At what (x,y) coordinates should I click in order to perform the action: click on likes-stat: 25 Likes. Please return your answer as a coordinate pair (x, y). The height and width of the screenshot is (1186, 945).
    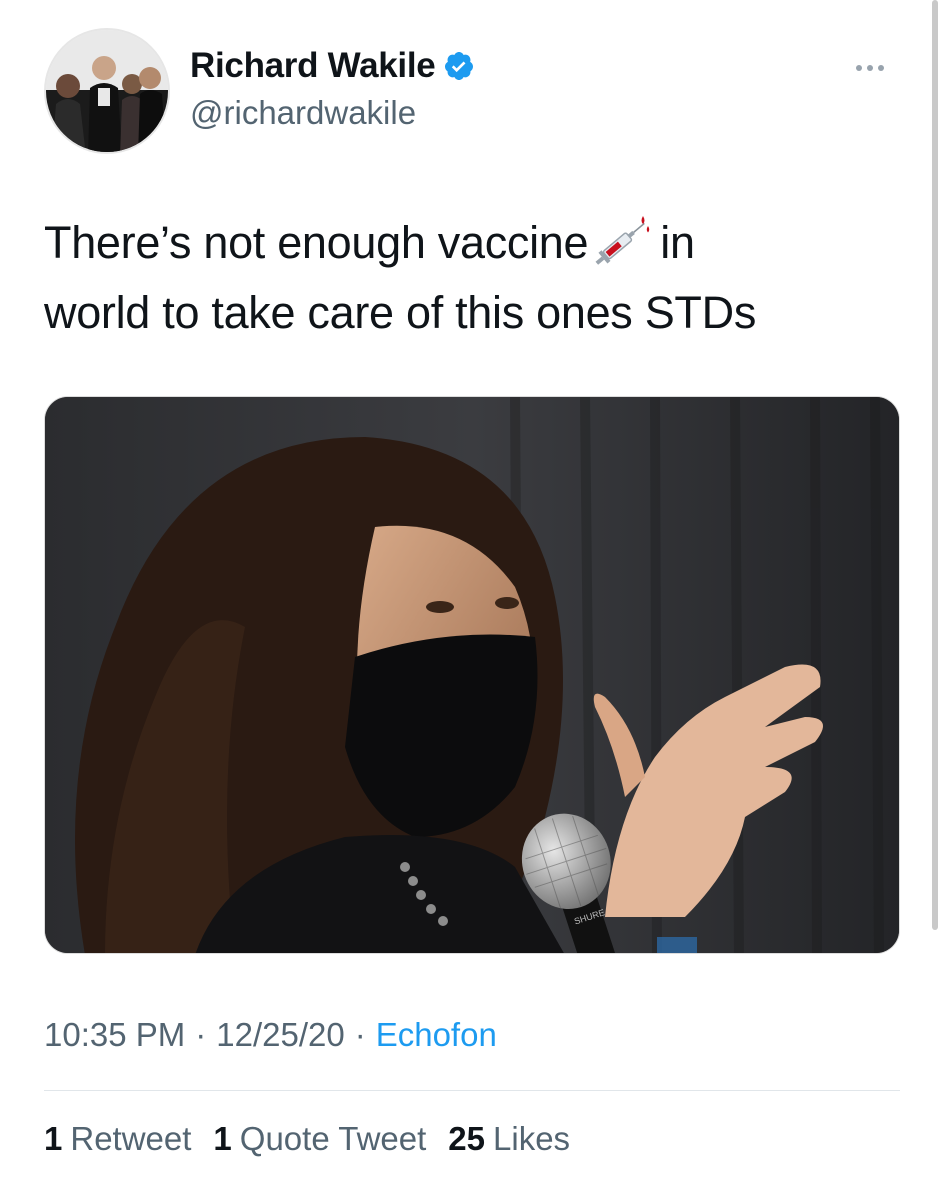
    Looking at the image, I should click on (509, 1139).